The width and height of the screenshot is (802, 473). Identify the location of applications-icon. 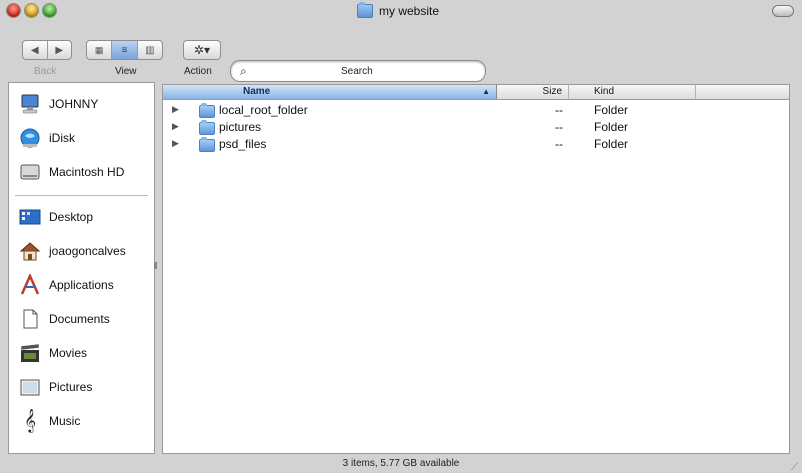
(30, 285).